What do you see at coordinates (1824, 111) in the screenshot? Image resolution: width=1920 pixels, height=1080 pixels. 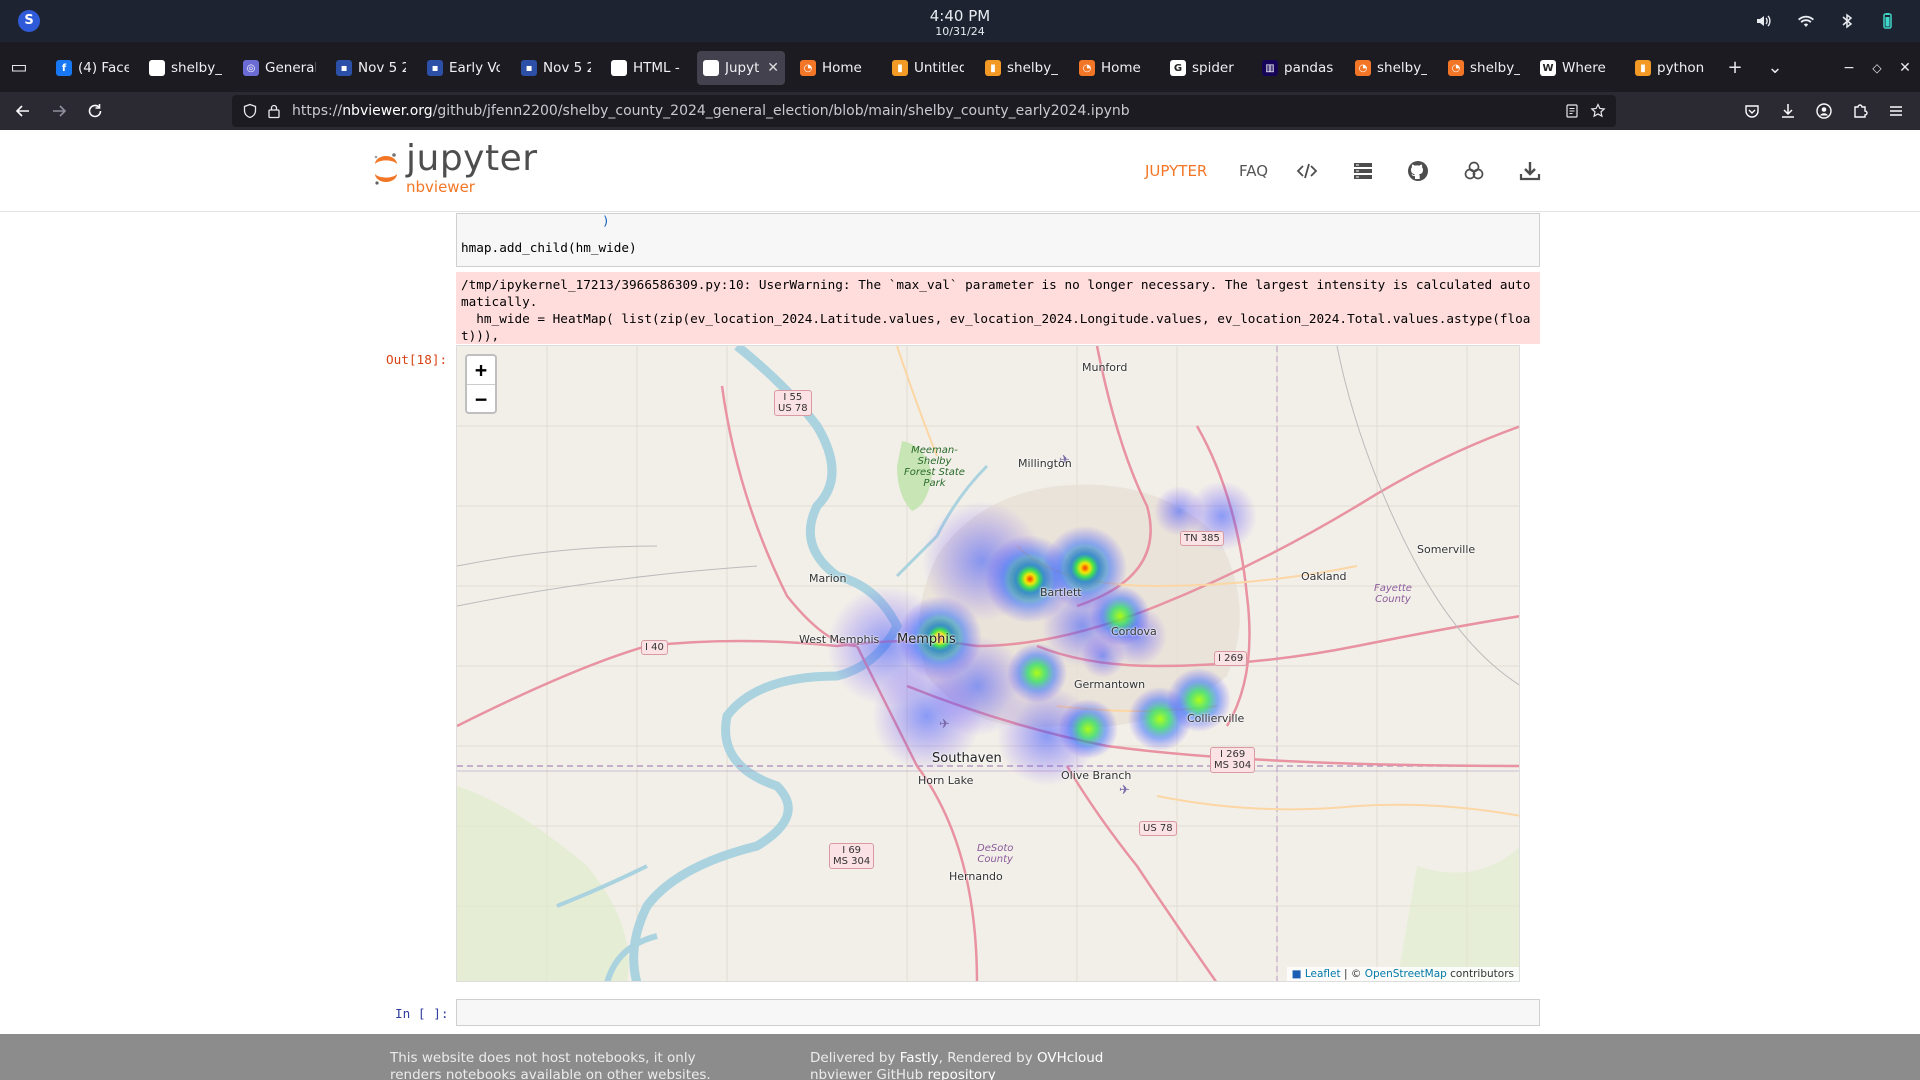 I see `account-icon` at bounding box center [1824, 111].